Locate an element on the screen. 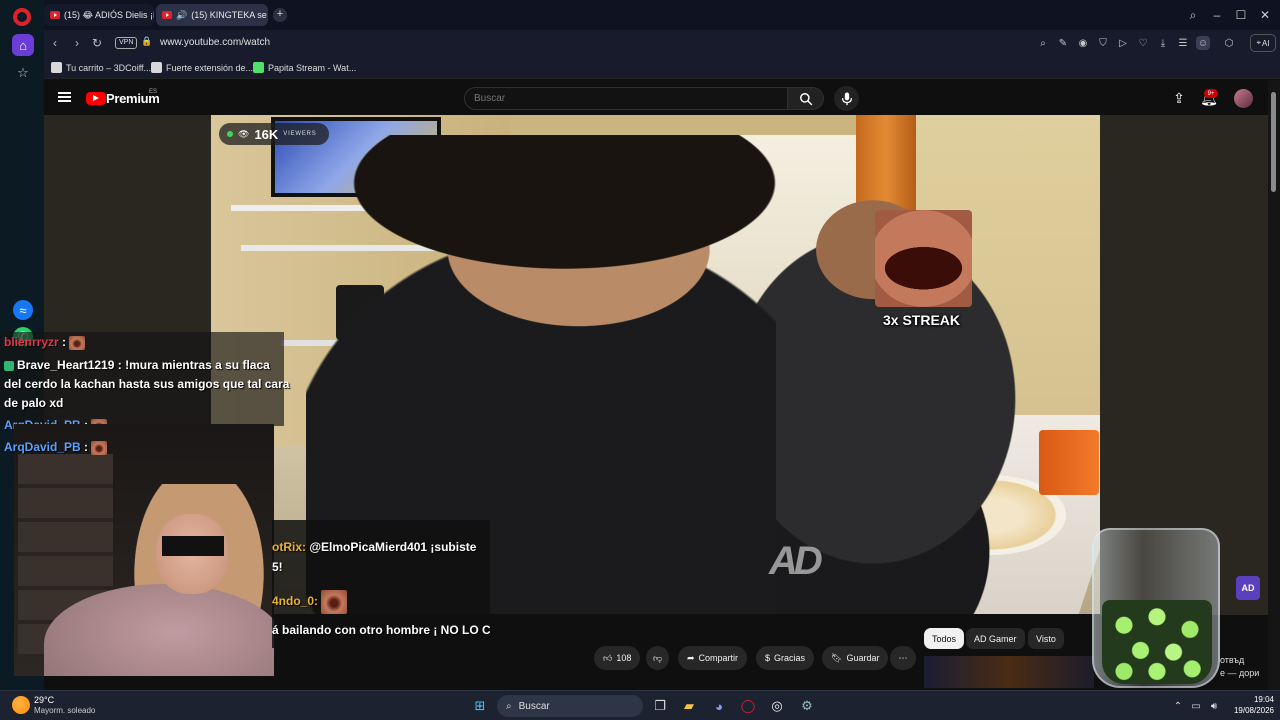 This screenshot has height=720, width=1280. voice-search-button is located at coordinates (846, 98).